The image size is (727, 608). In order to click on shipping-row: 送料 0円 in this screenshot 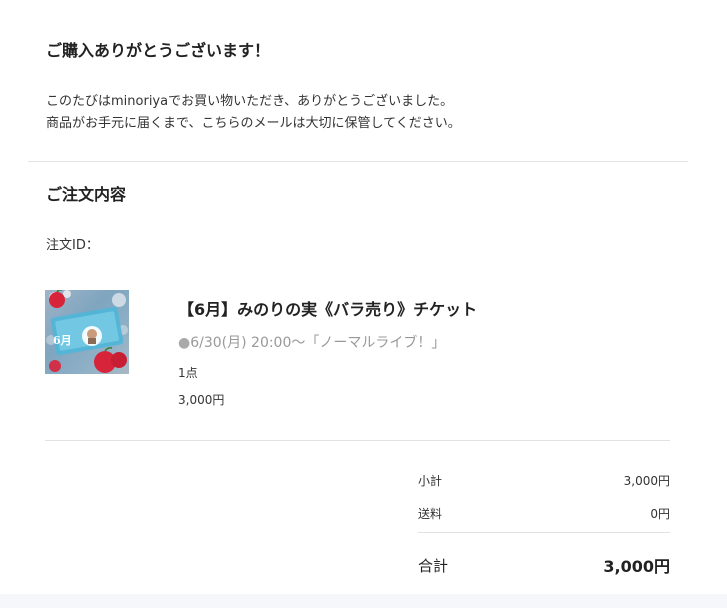, I will do `click(544, 513)`.